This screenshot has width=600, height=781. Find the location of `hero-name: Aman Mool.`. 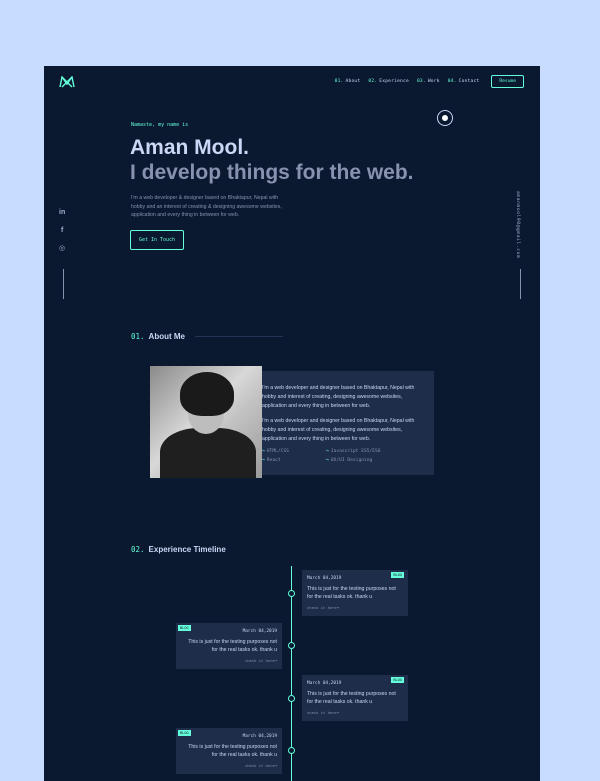

hero-name: Aman Mool. is located at coordinates (189, 147).